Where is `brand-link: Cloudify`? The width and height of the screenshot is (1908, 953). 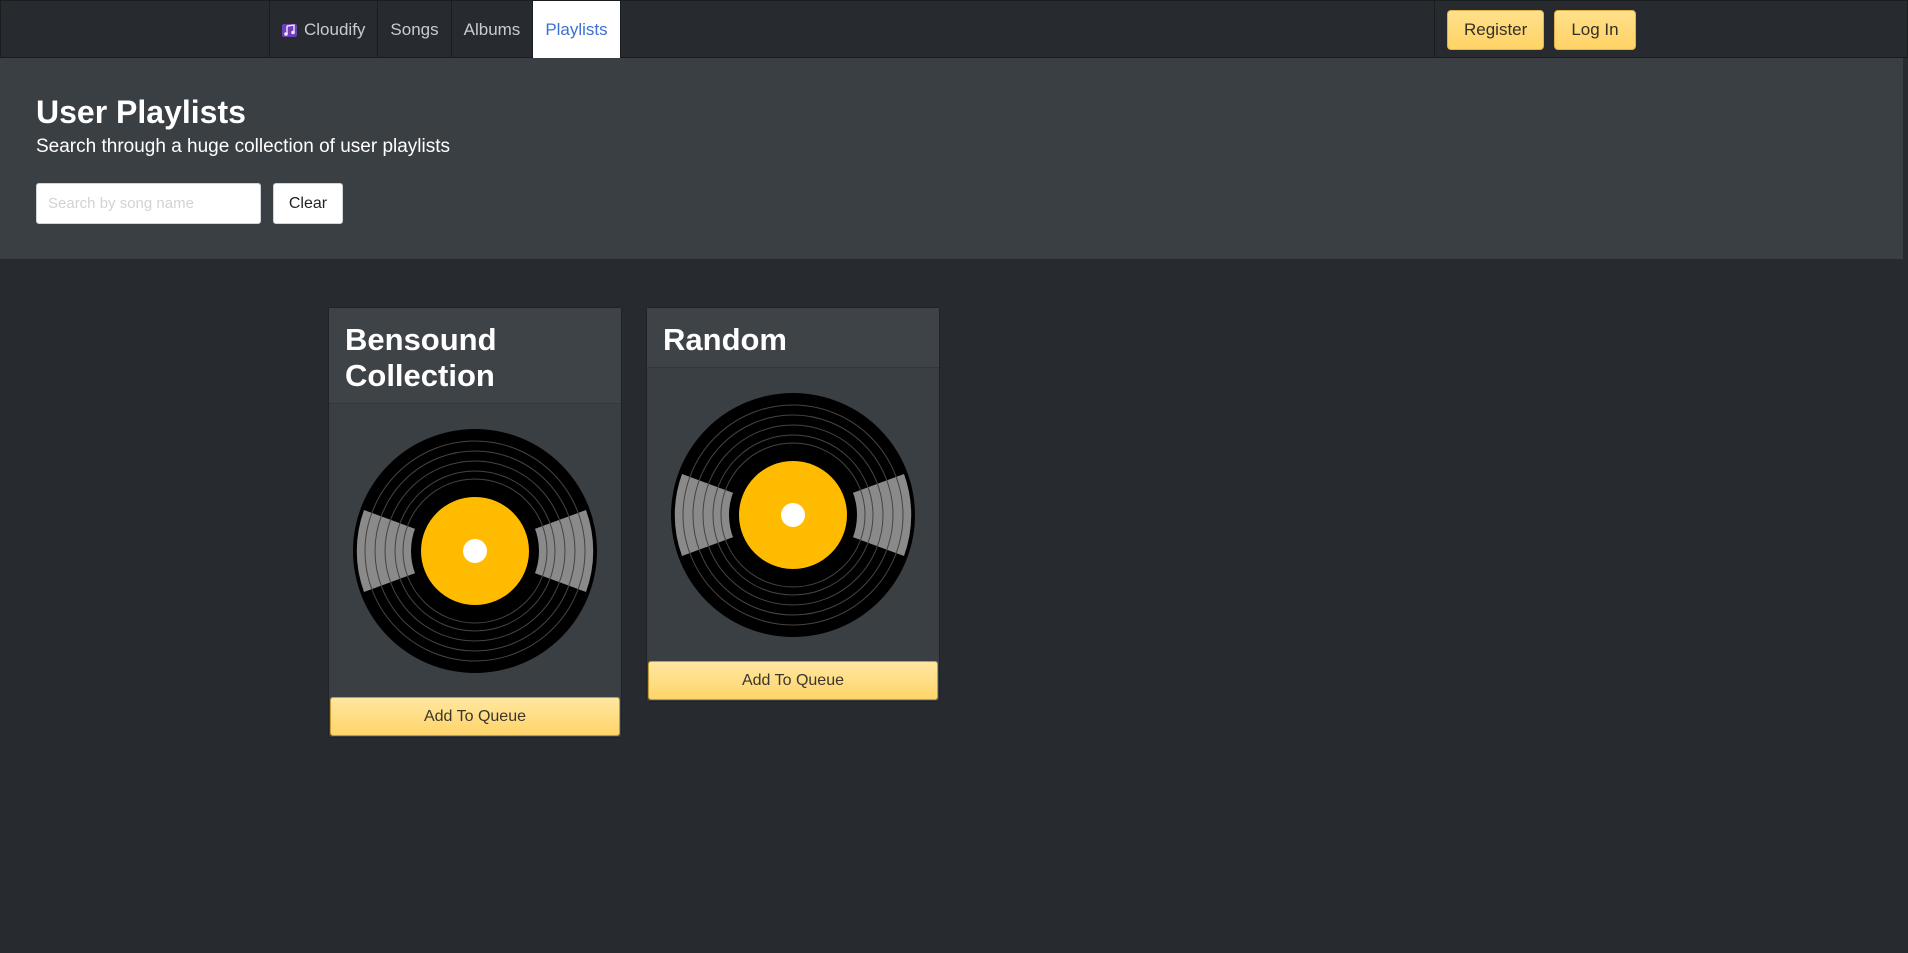 brand-link: Cloudify is located at coordinates (324, 29).